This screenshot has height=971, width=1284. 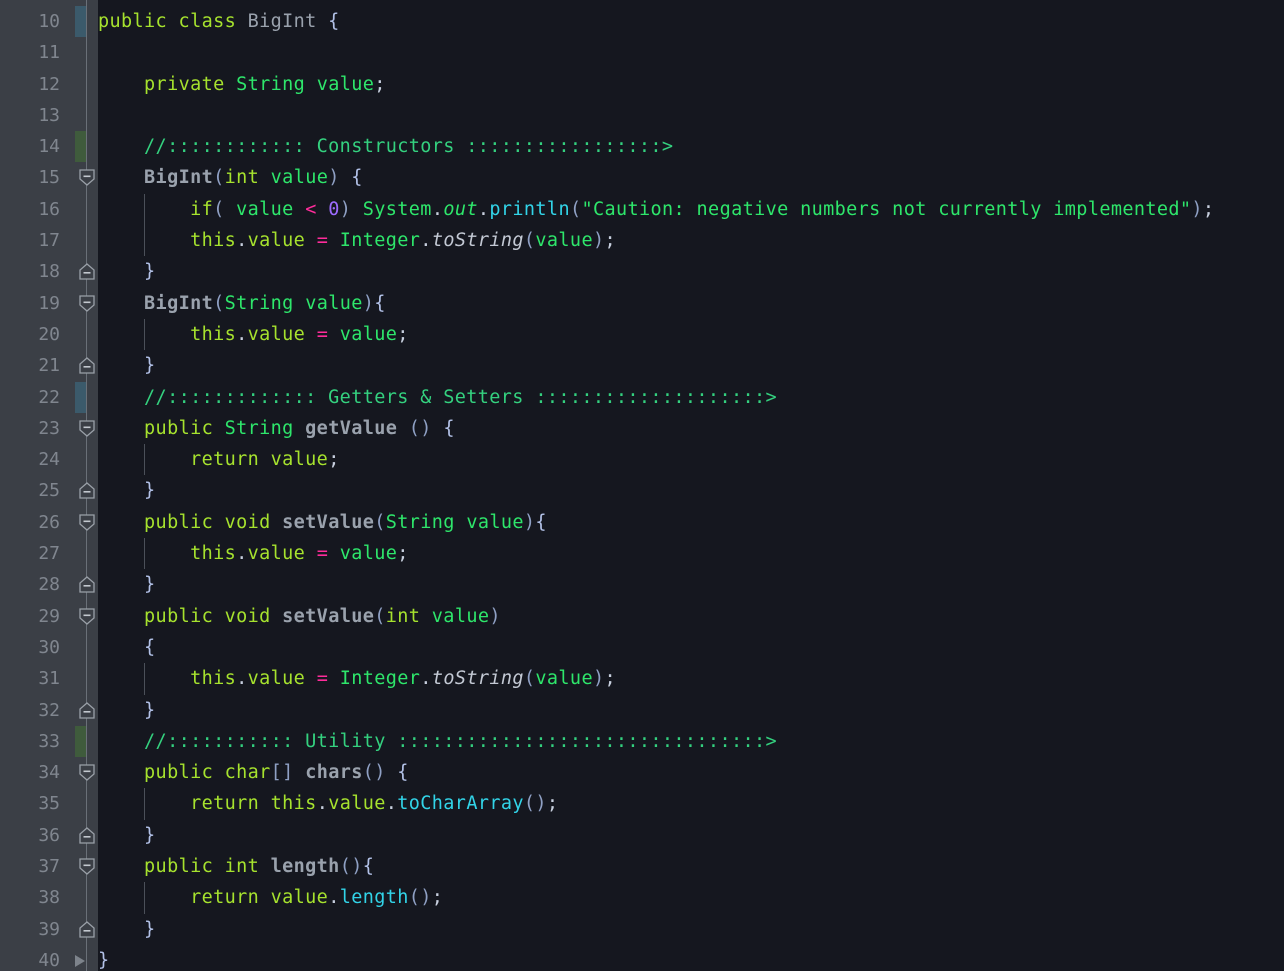 What do you see at coordinates (351, 428) in the screenshot?
I see `code-token: getValue` at bounding box center [351, 428].